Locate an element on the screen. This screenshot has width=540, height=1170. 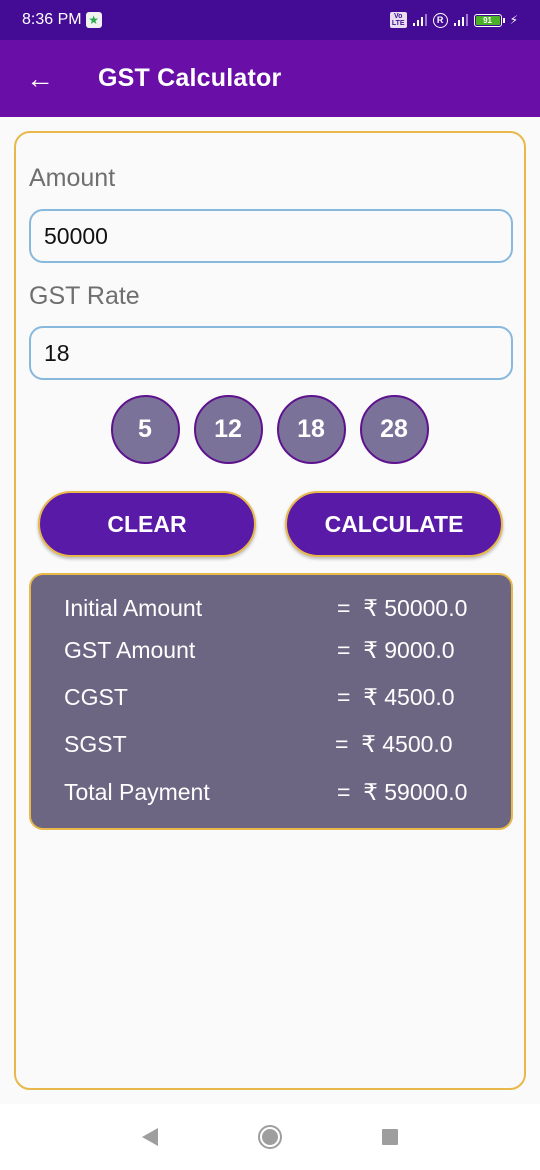
amount-label: Amount is located at coordinates (72, 178).